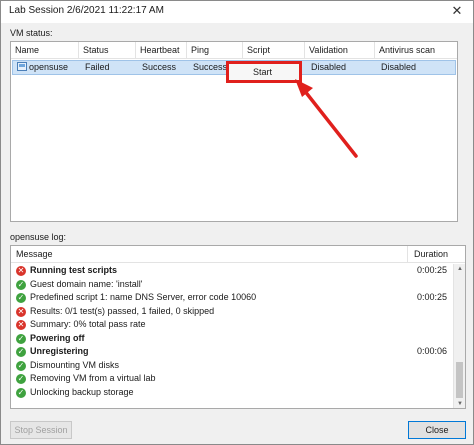 This screenshot has width=474, height=445. I want to click on log-row: ✓ Unregistering 0:00:06, so click(232, 352).